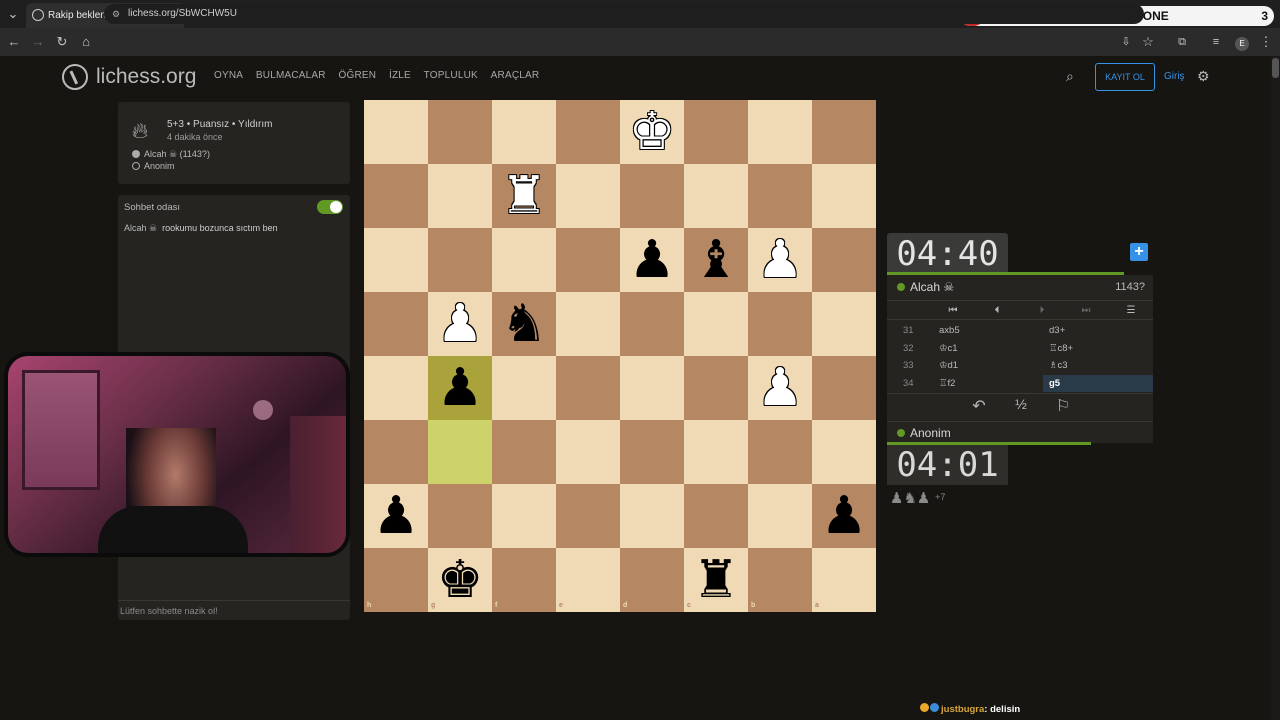 This screenshot has width=1280, height=720. I want to click on square-c1, so click(716, 132).